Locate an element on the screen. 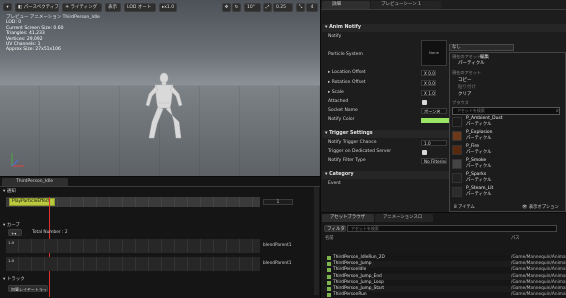 The image size is (566, 298). prop-event-label: Event is located at coordinates (334, 183).